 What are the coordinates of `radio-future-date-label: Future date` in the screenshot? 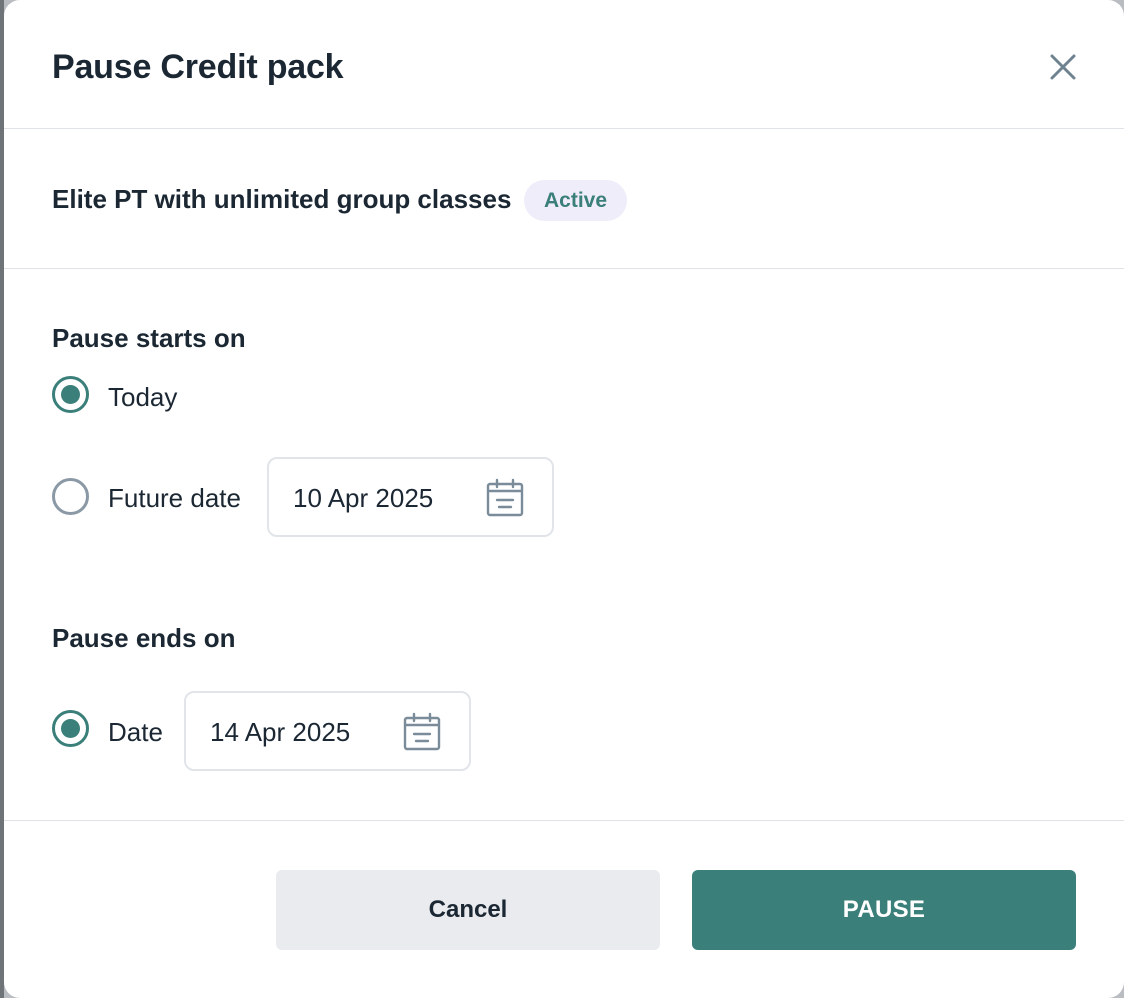 It's located at (174, 498).